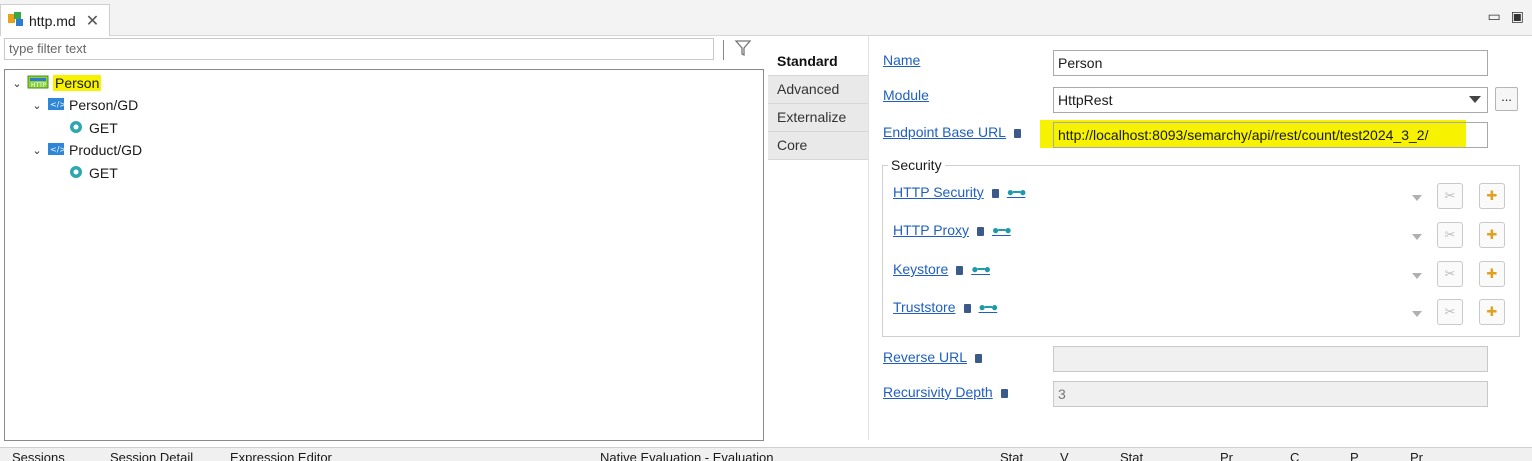  I want to click on rest-service-icon: HTTP, so click(38, 83).